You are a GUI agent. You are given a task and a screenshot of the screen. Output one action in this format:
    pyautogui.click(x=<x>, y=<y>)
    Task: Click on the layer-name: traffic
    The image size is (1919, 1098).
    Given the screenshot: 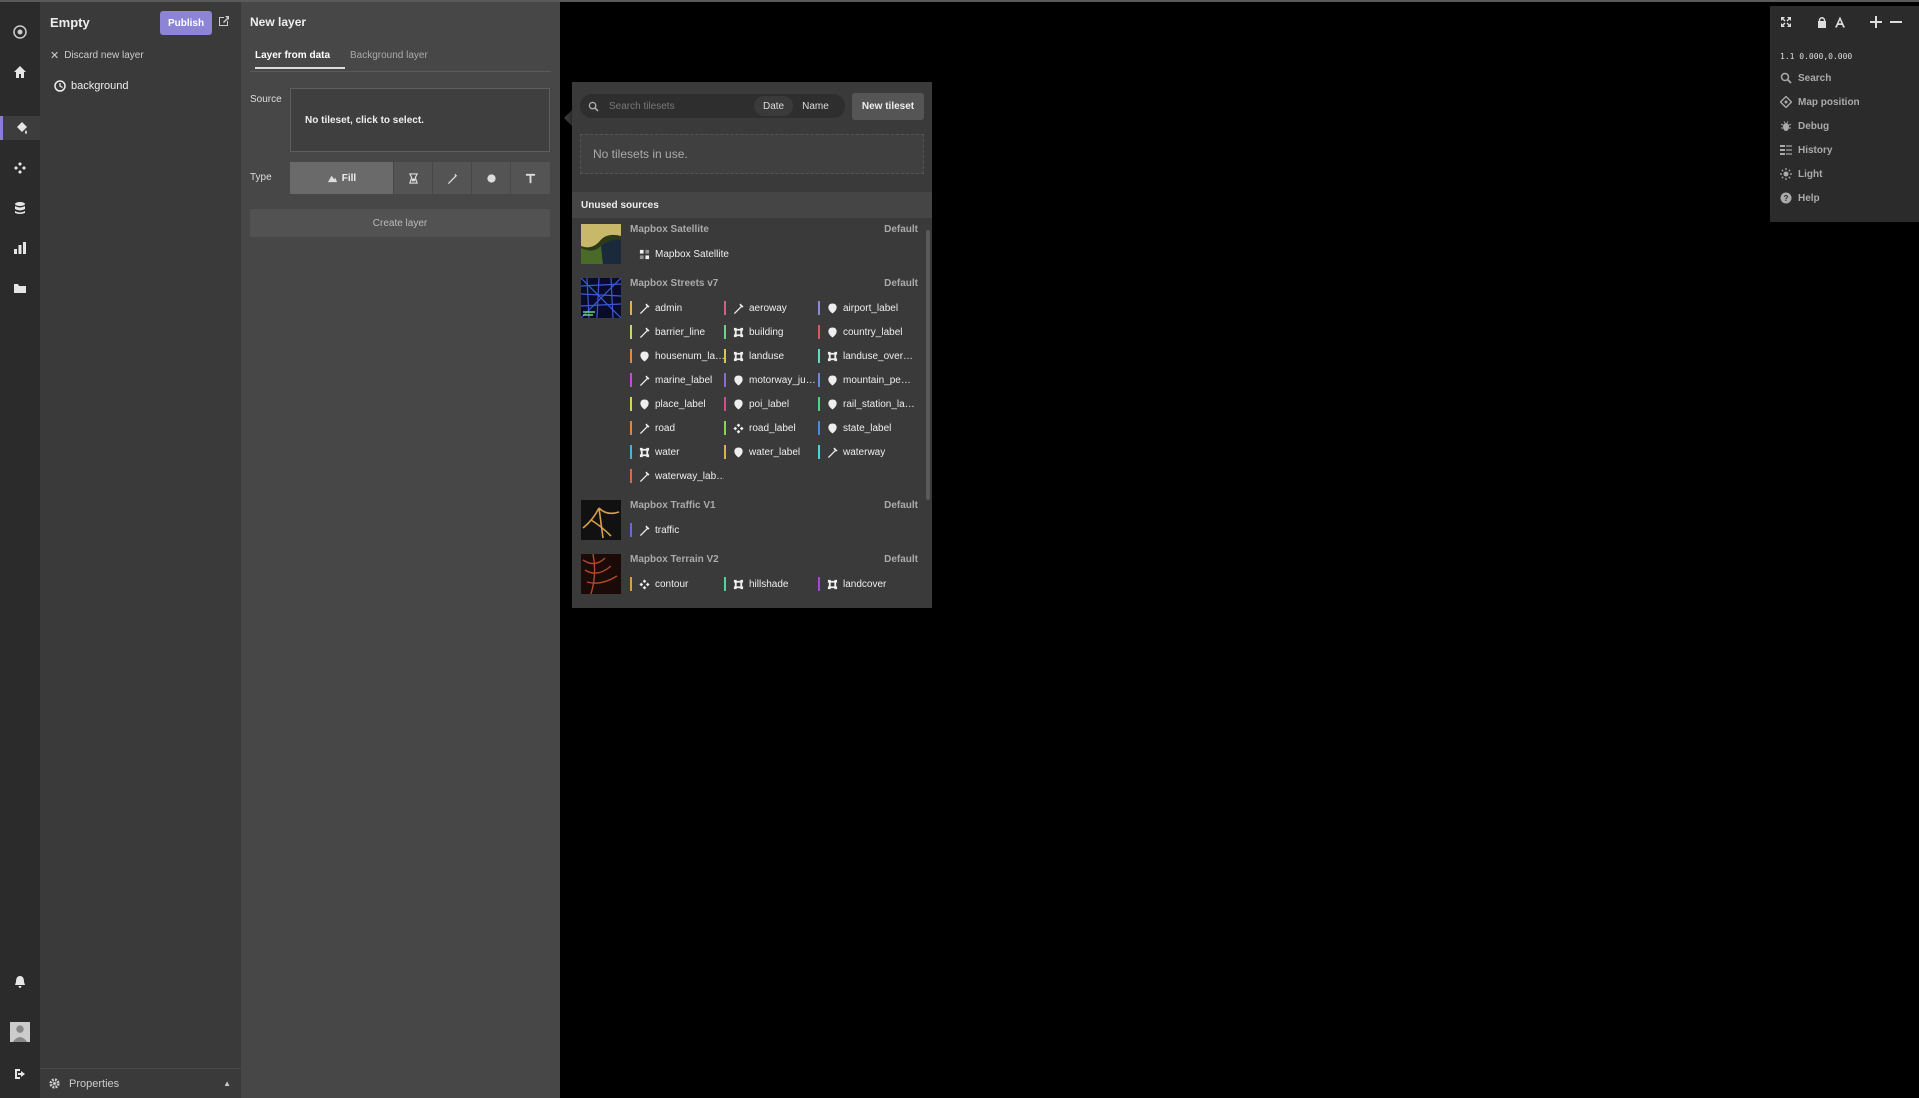 What is the action you would take?
    pyautogui.click(x=667, y=530)
    